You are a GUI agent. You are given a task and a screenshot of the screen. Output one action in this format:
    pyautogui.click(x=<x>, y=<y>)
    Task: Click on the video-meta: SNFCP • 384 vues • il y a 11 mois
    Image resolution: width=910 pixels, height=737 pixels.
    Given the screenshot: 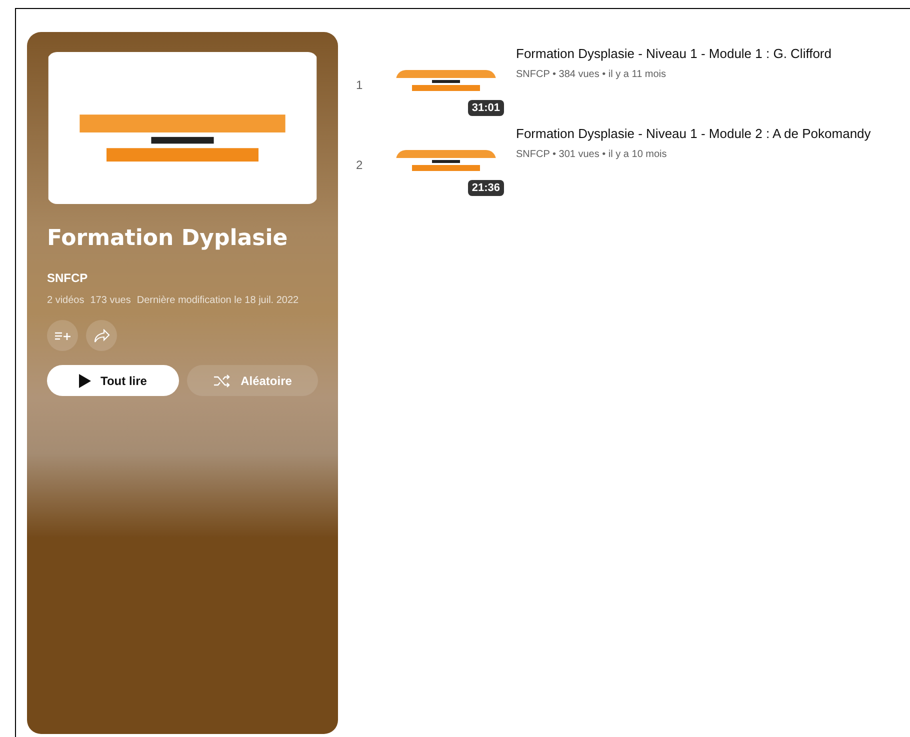 What is the action you would take?
    pyautogui.click(x=592, y=74)
    